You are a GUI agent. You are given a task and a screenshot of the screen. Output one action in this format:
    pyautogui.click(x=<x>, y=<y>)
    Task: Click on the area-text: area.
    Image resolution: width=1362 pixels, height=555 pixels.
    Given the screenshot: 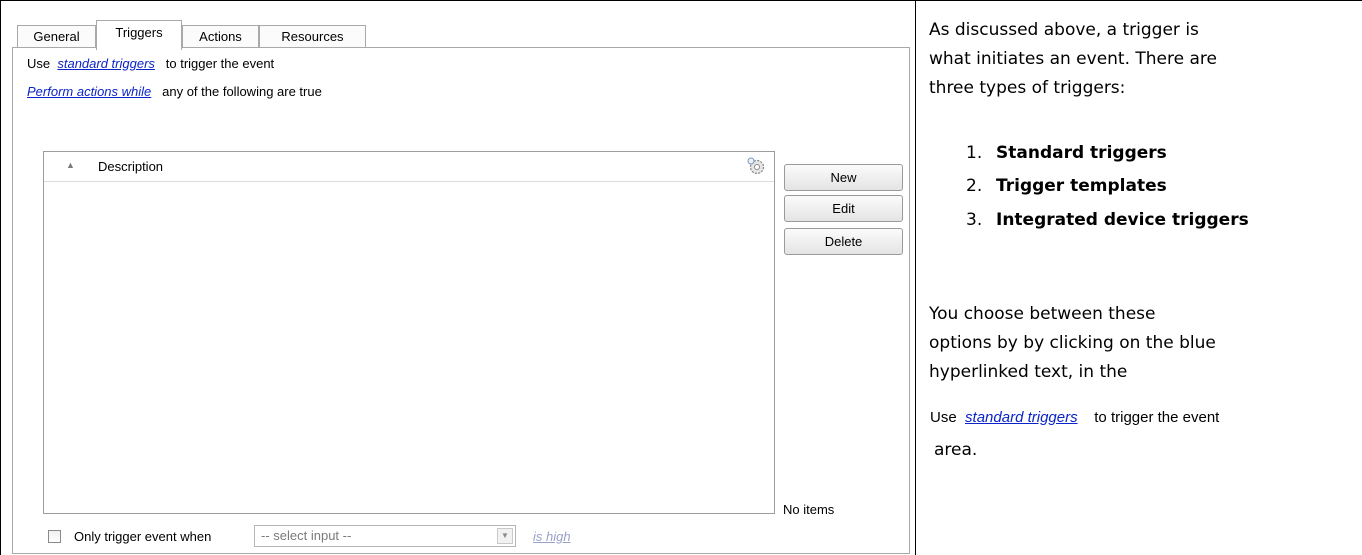 What is the action you would take?
    pyautogui.click(x=956, y=450)
    